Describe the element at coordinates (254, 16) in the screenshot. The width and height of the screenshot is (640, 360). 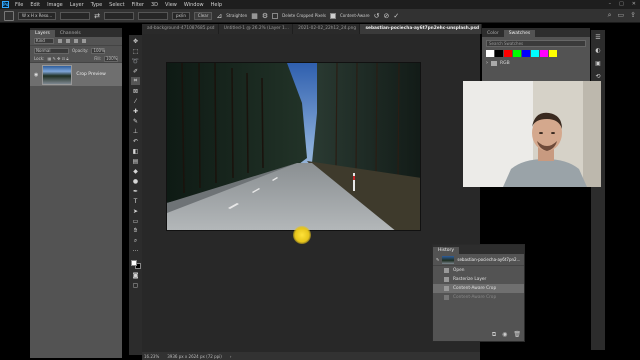
I see `overlay-grid-icon: ▦` at that location.